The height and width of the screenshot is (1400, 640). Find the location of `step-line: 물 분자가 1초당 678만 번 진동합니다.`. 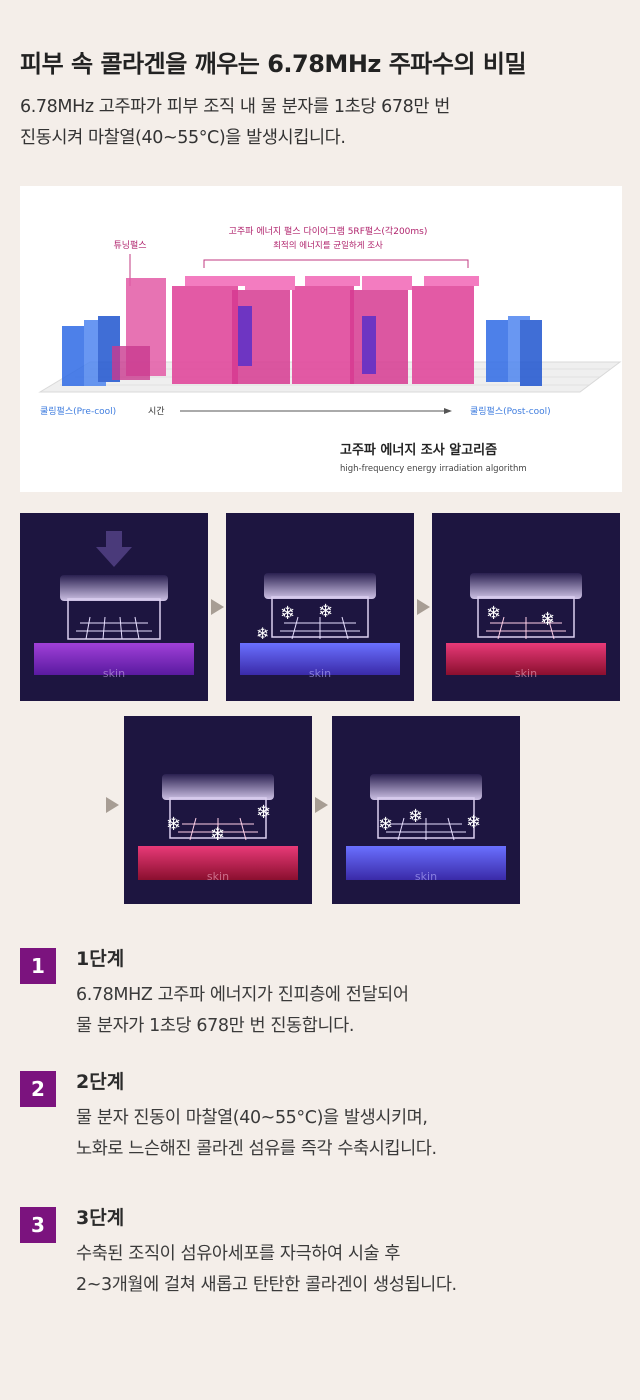

step-line: 물 분자가 1초당 678만 번 진동합니다. is located at coordinates (215, 1026).